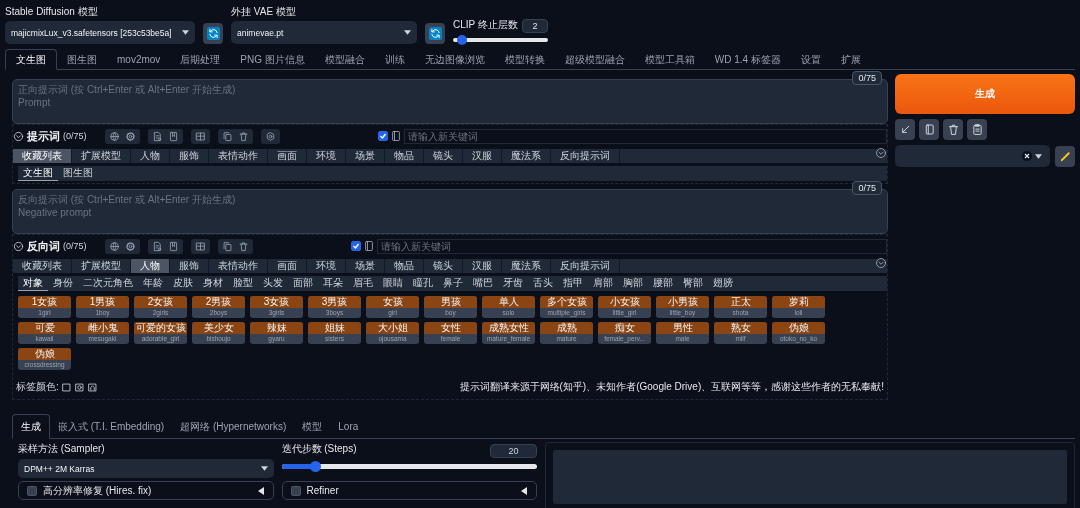 The width and height of the screenshot is (1080, 508). What do you see at coordinates (1065, 156) in the screenshot?
I see `edit-button` at bounding box center [1065, 156].